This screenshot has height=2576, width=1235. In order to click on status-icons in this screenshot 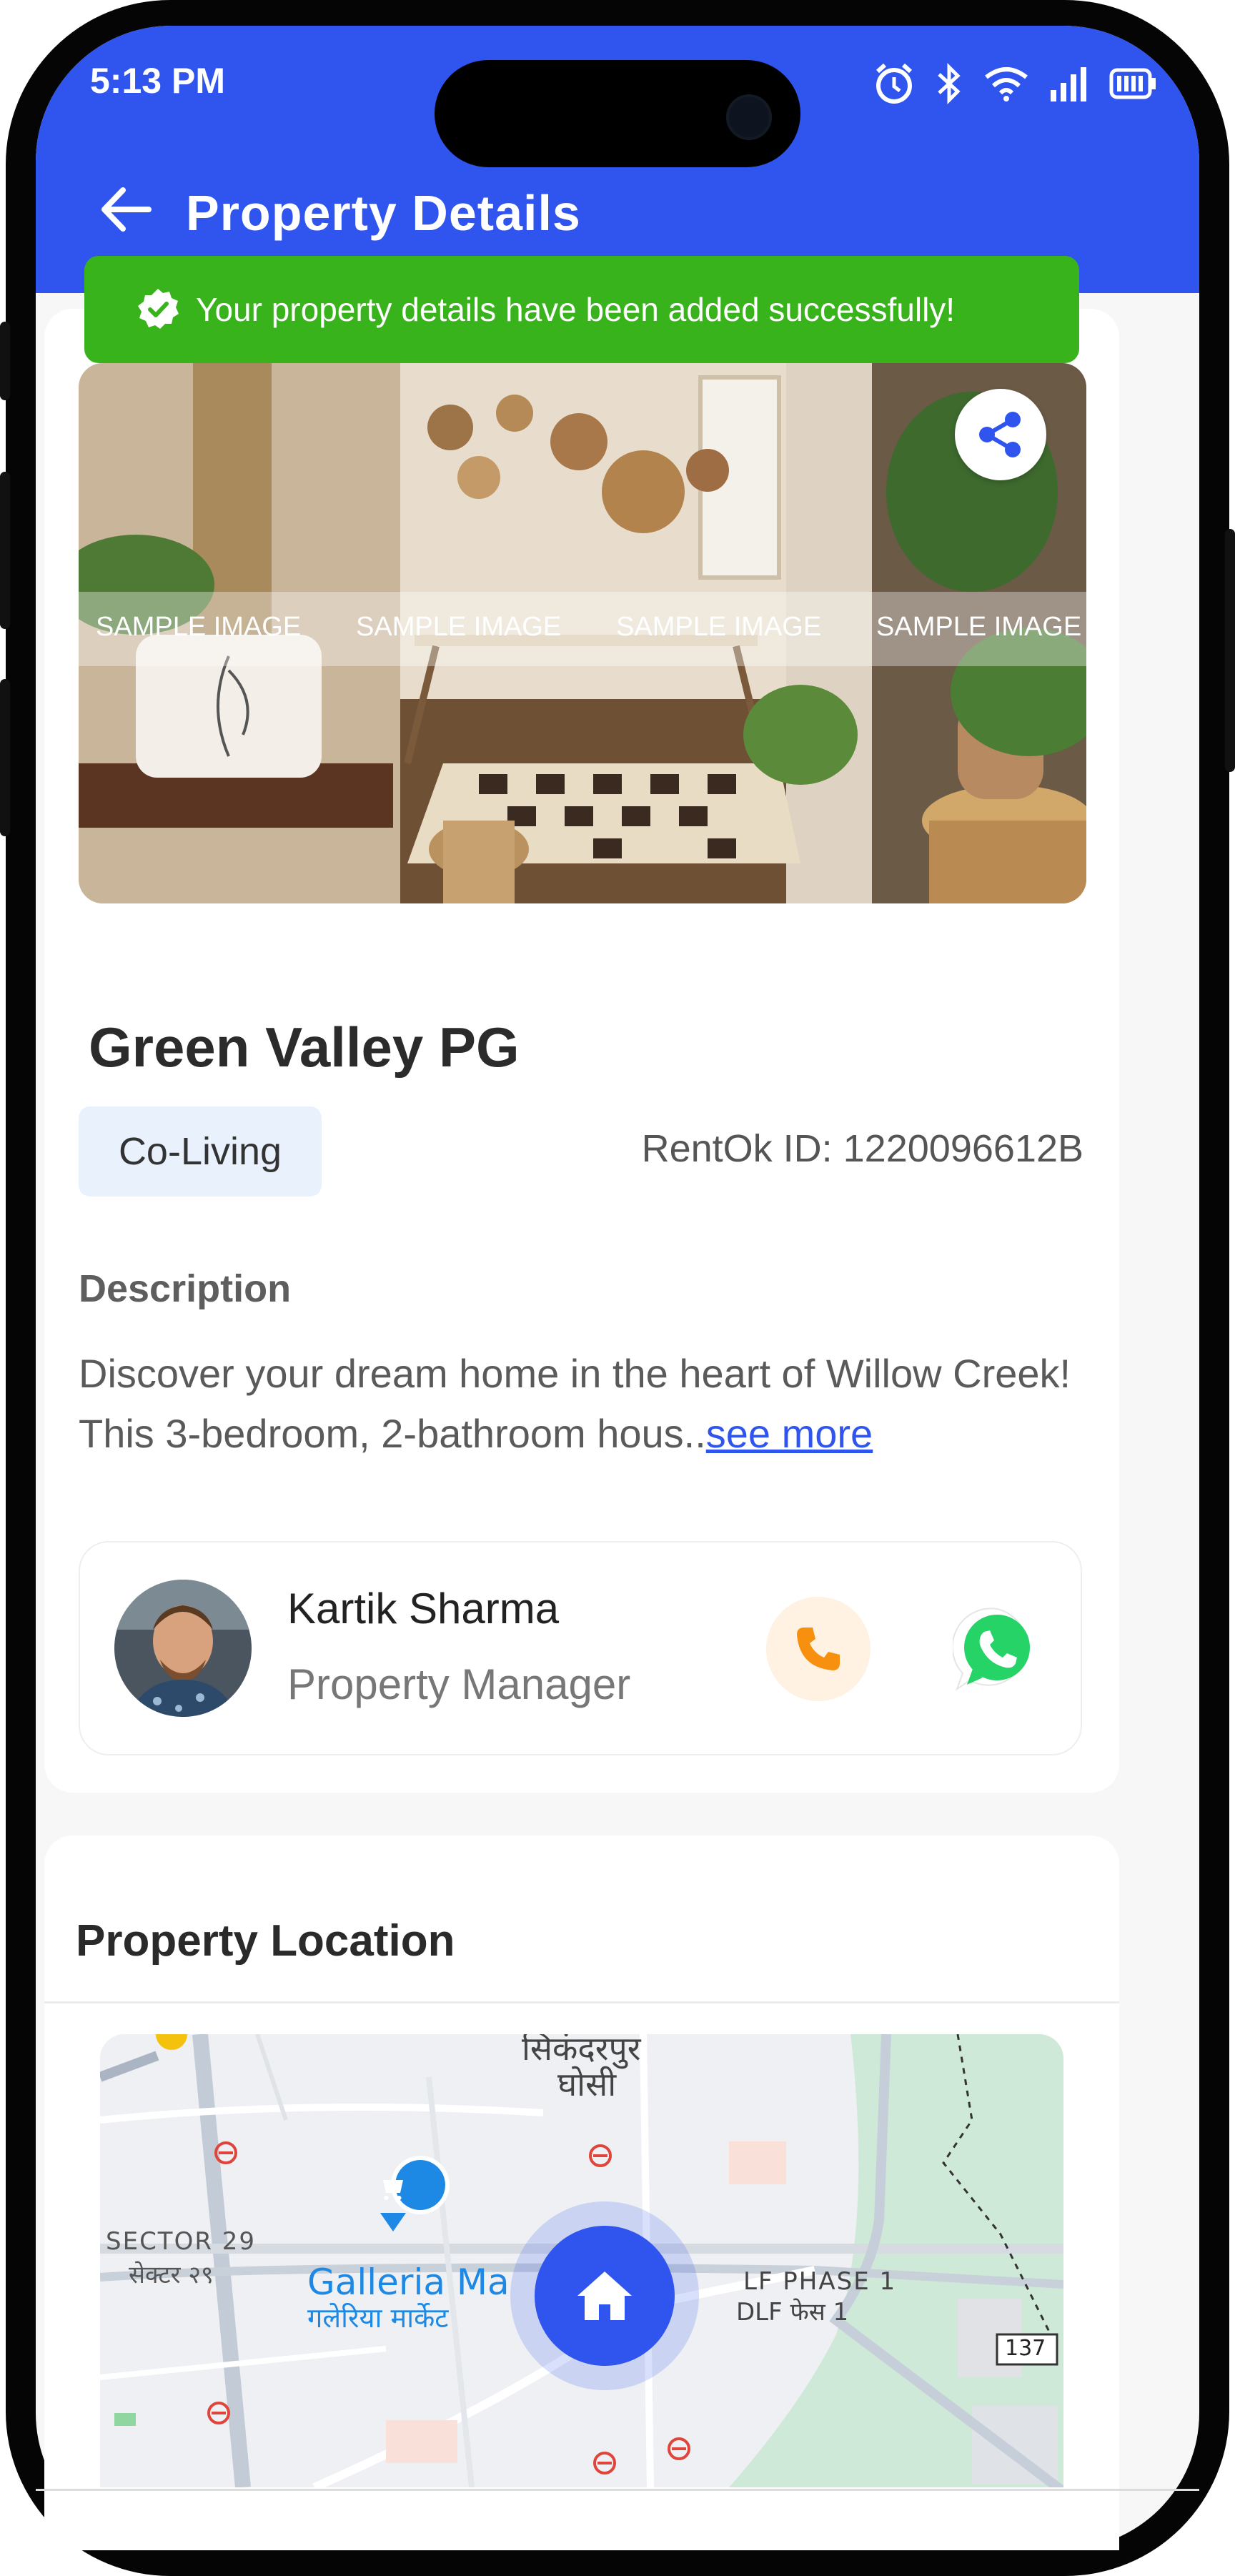, I will do `click(1014, 84)`.